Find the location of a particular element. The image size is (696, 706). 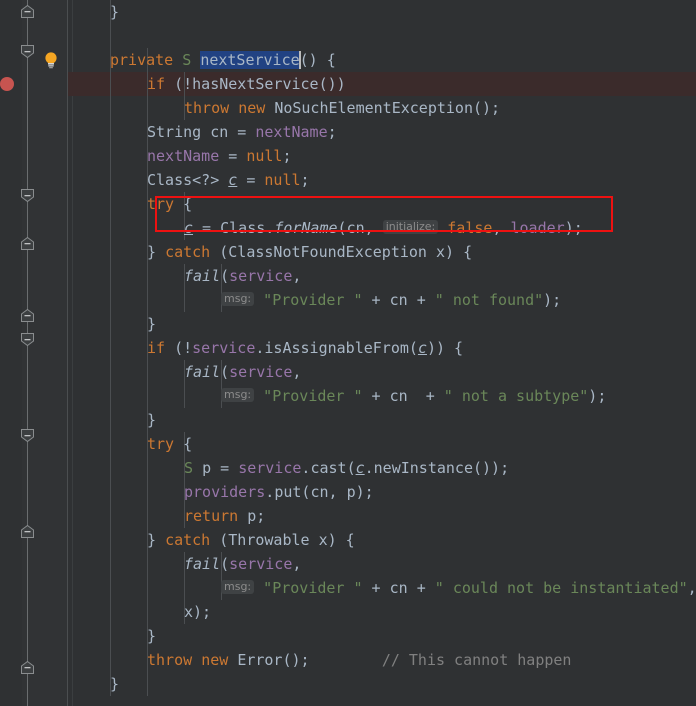

code-line: private S nextService() { is located at coordinates (223, 60).